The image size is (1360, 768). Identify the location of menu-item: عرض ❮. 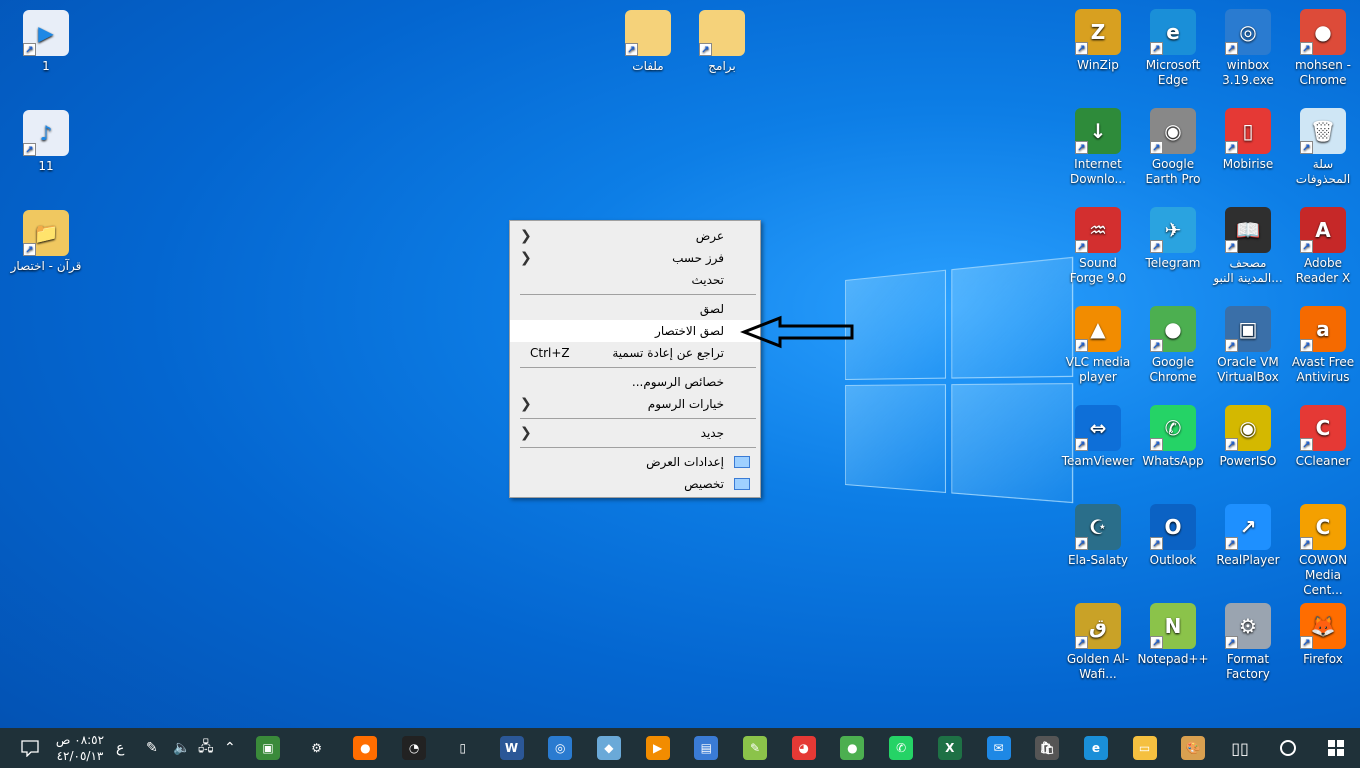
(635, 236).